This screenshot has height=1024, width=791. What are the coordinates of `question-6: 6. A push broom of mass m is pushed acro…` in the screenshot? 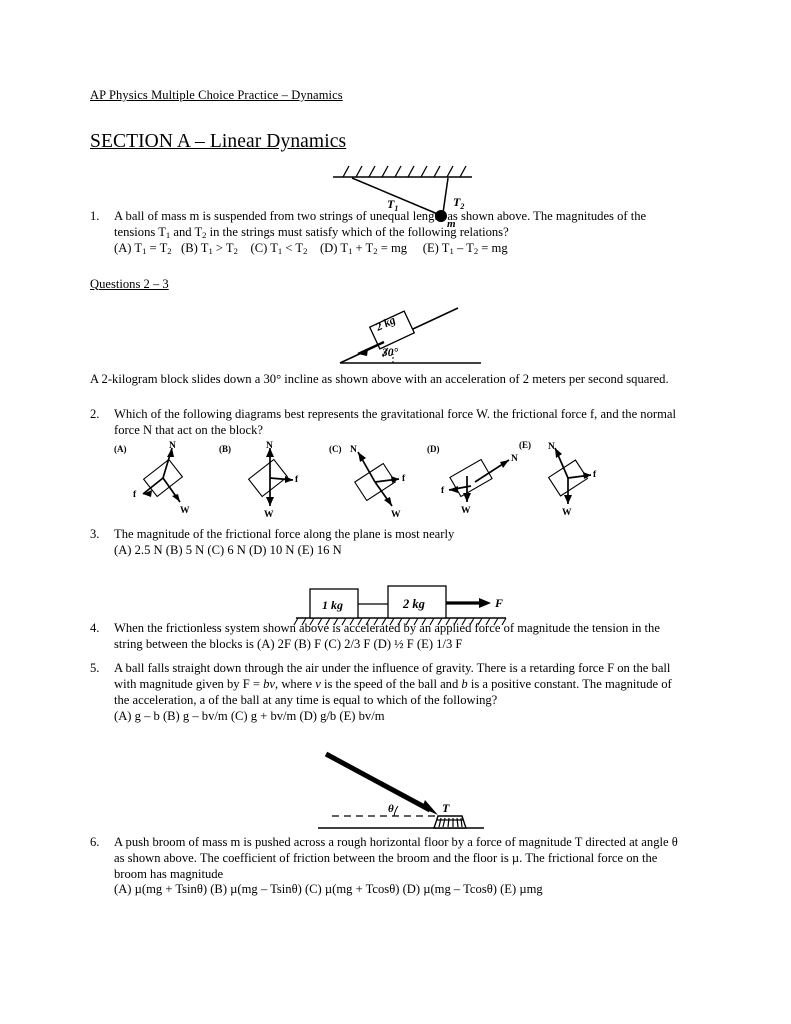 It's located at (400, 866).